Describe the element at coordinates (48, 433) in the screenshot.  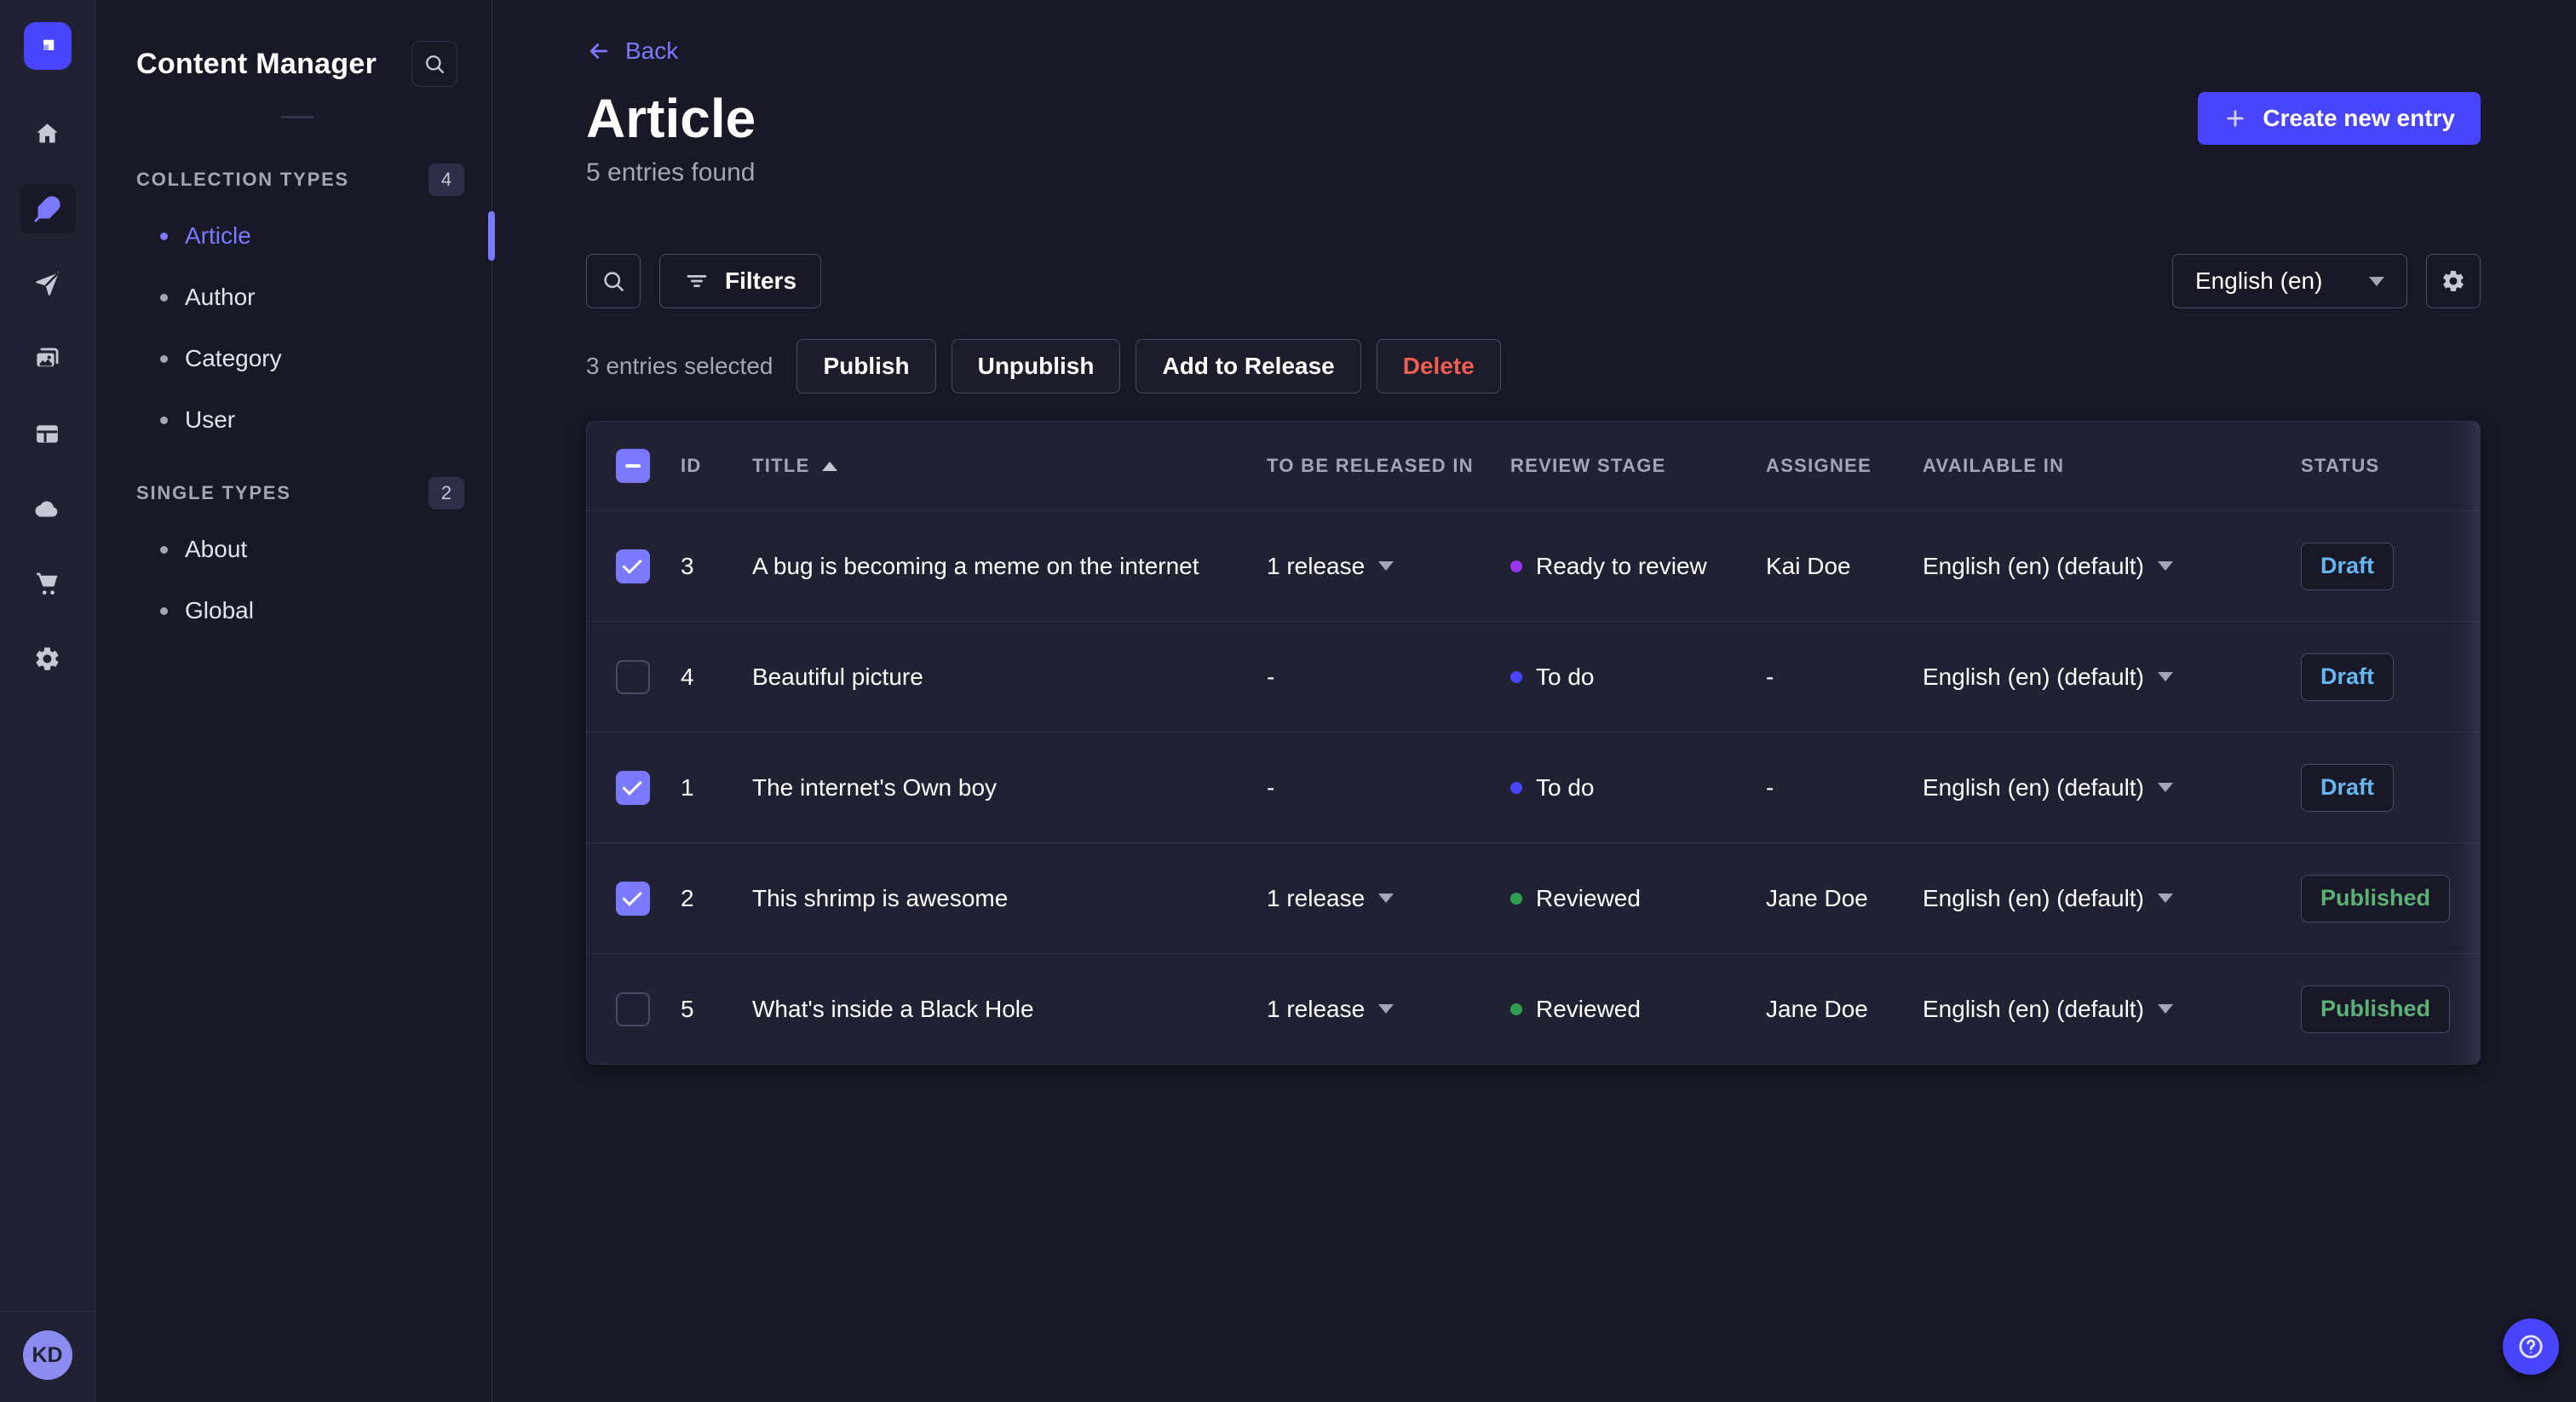
I see `content-type-builder-icon` at that location.